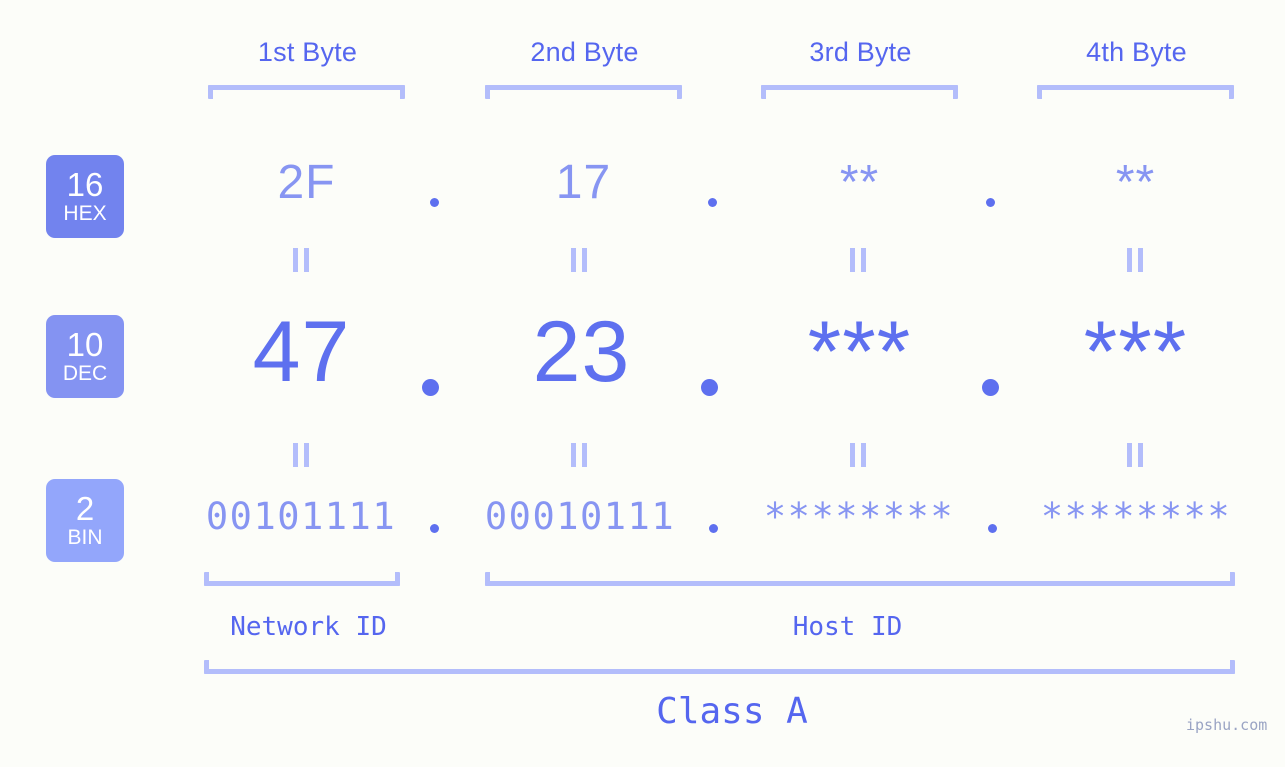 The height and width of the screenshot is (767, 1285). Describe the element at coordinates (860, 52) in the screenshot. I see `byte-header-3: 3rd Byte` at that location.